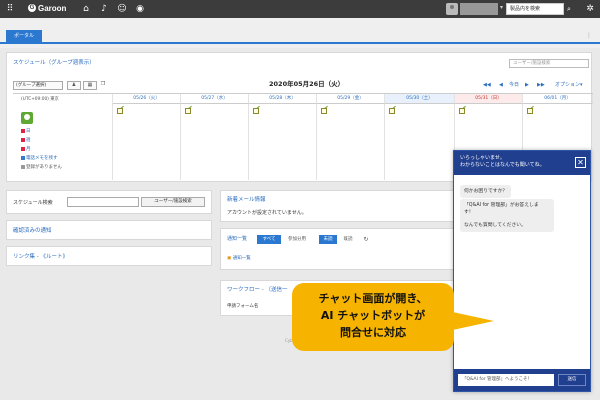  What do you see at coordinates (501, 85) in the screenshot?
I see `nav-prev: ◀` at bounding box center [501, 85].